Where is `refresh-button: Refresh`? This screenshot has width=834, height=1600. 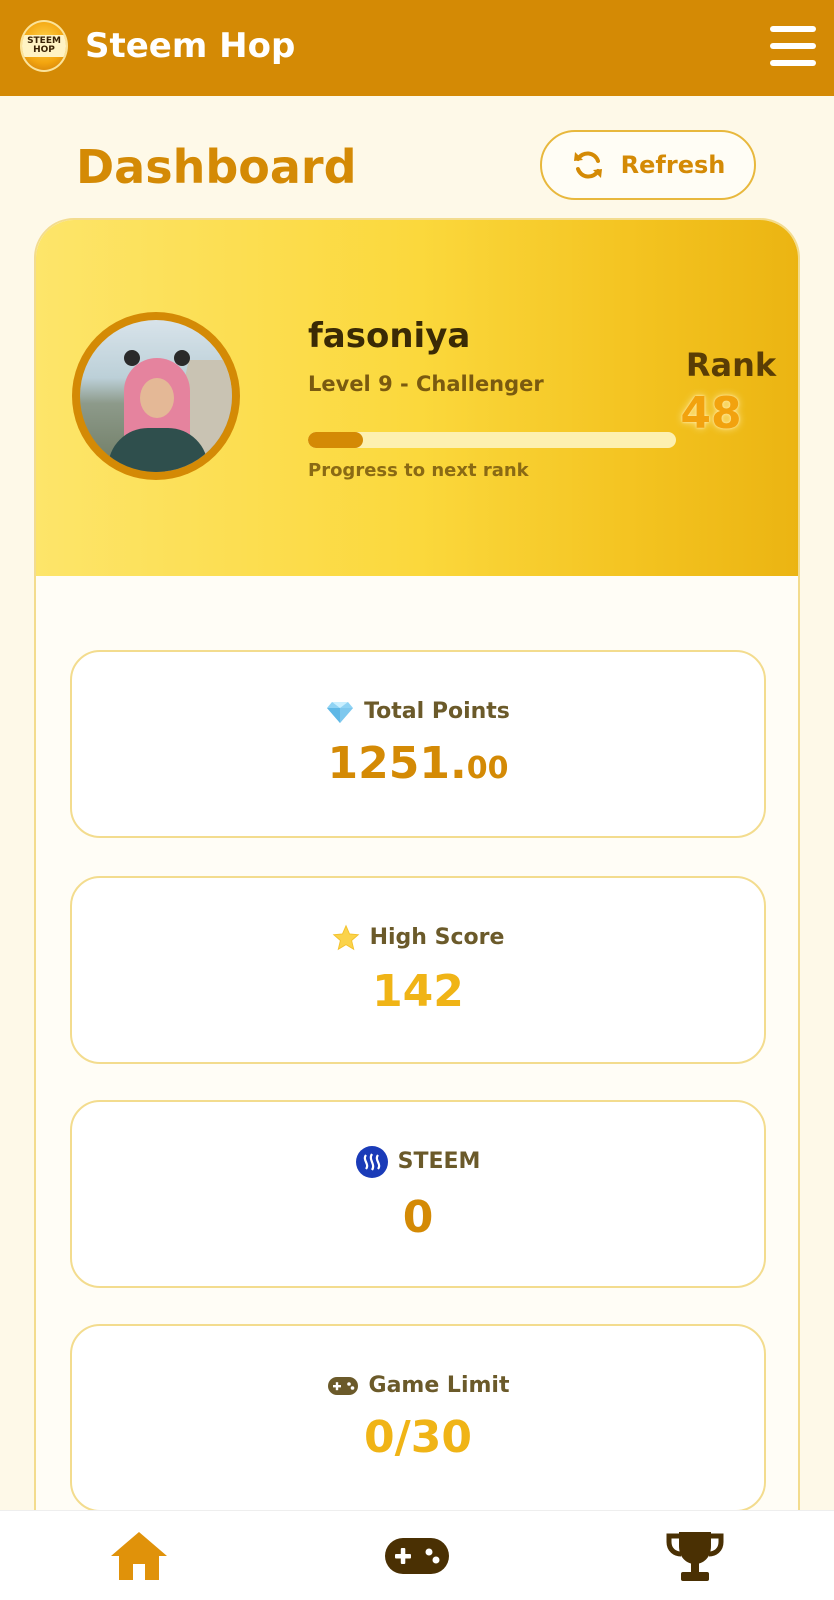 refresh-button: Refresh is located at coordinates (648, 165).